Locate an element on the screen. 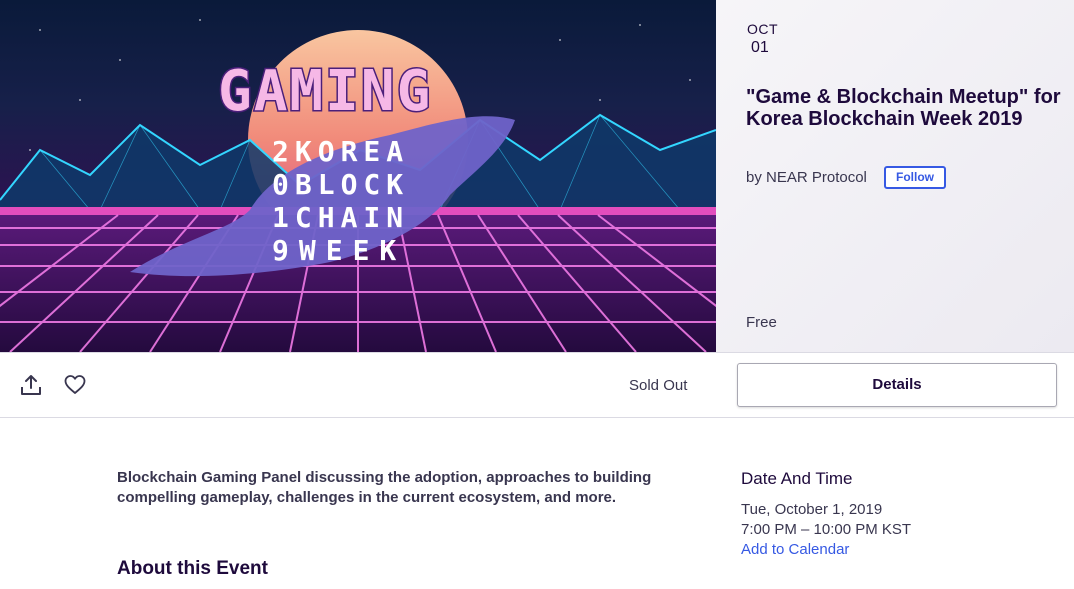 This screenshot has width=1074, height=589. ticket-status: Sold Out is located at coordinates (658, 385).